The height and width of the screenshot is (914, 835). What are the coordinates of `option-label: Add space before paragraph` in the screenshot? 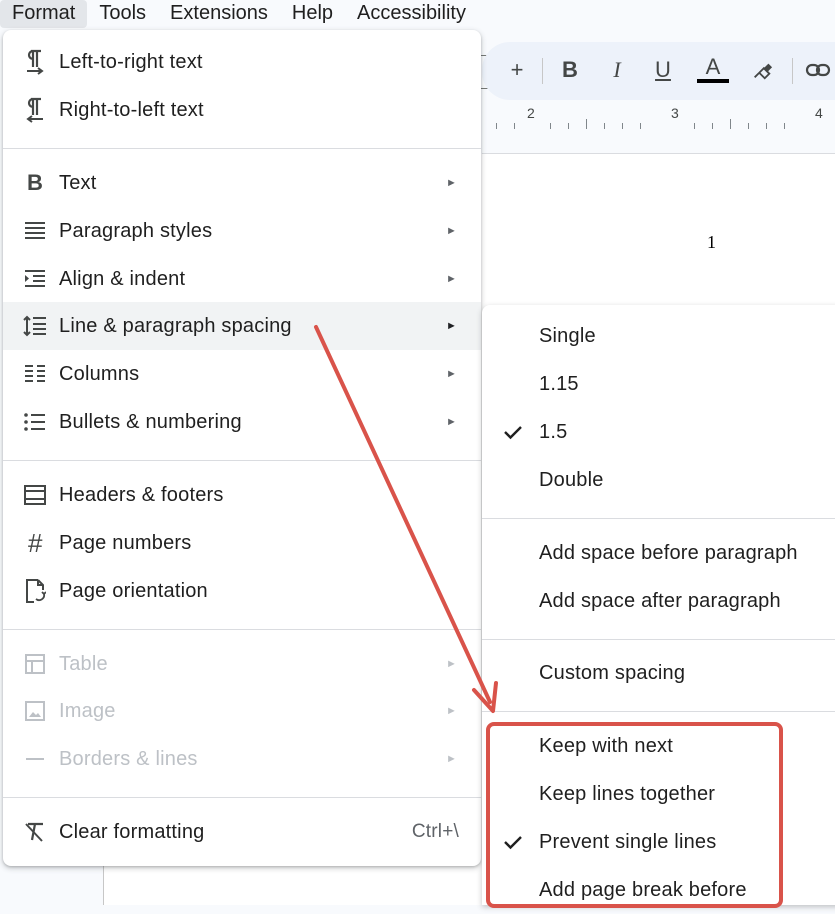 It's located at (668, 552).